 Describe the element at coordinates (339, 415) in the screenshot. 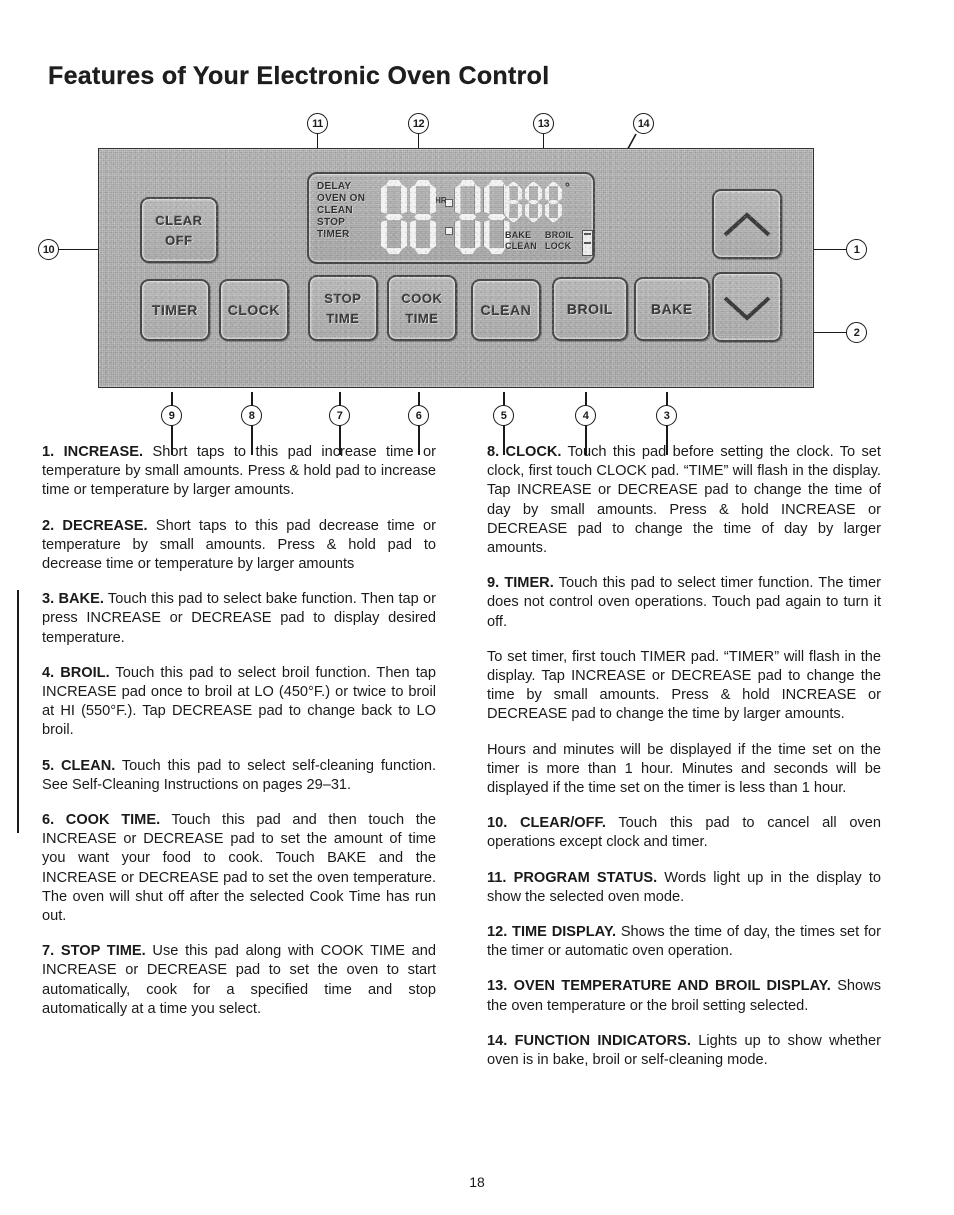

I see `callout-7: 7` at that location.